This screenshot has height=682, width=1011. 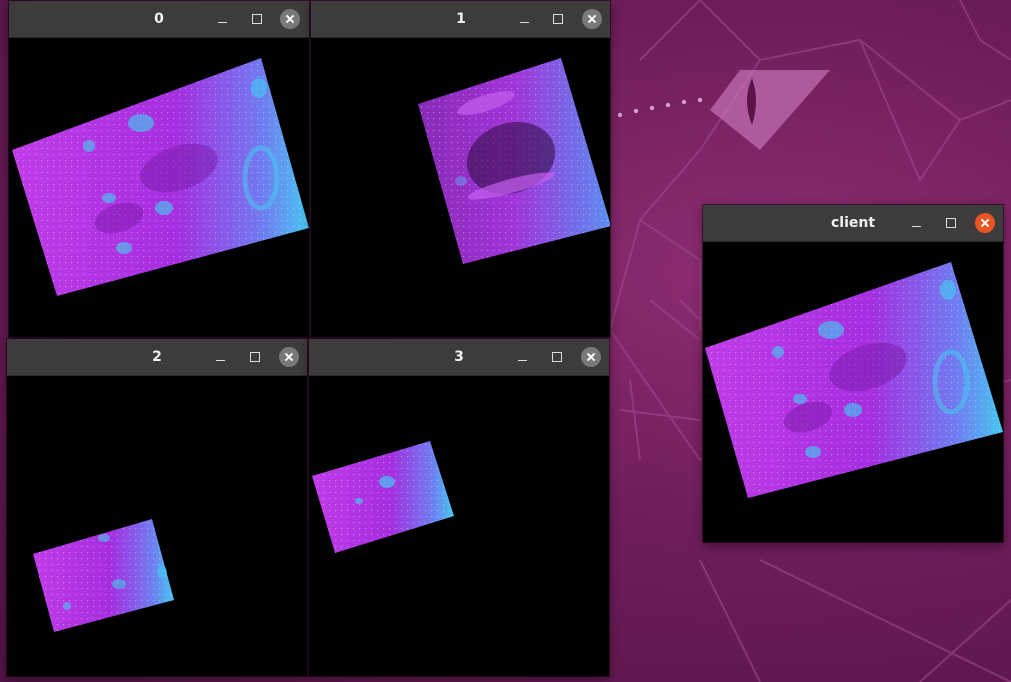 What do you see at coordinates (460, 19) in the screenshot?
I see `window-titlebar: 1` at bounding box center [460, 19].